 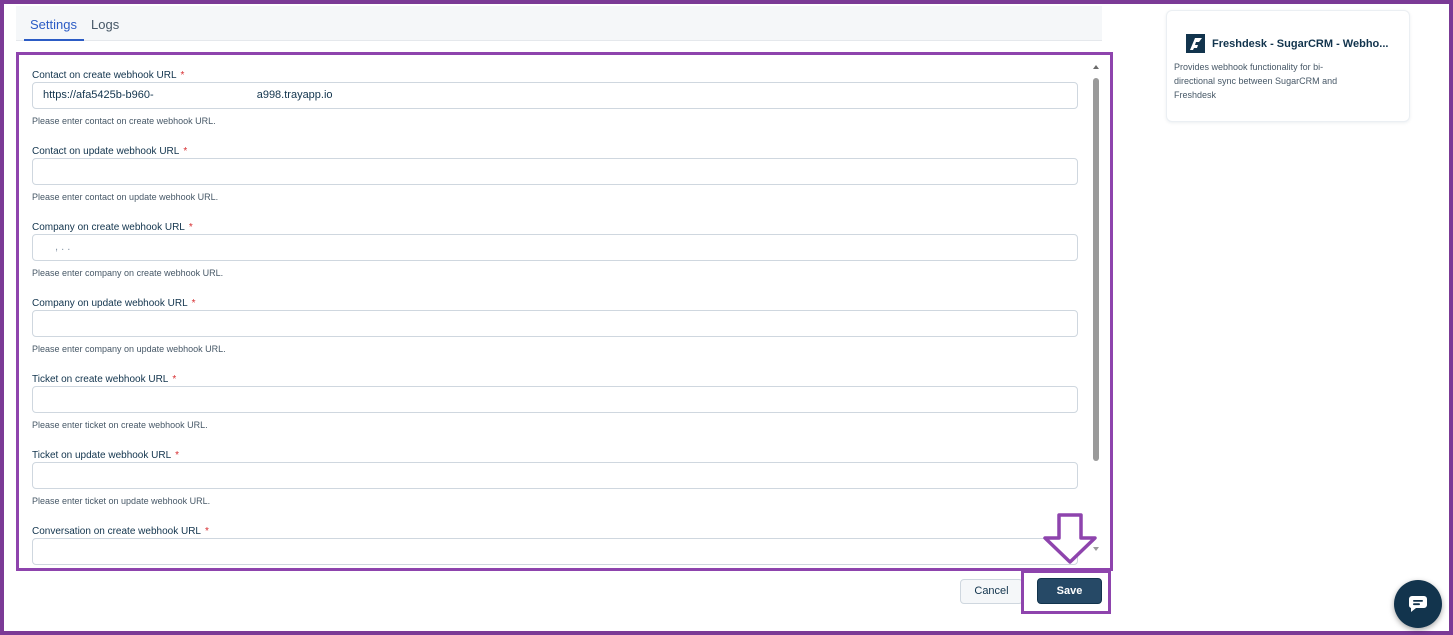 What do you see at coordinates (1069, 591) in the screenshot?
I see `save-button: Save` at bounding box center [1069, 591].